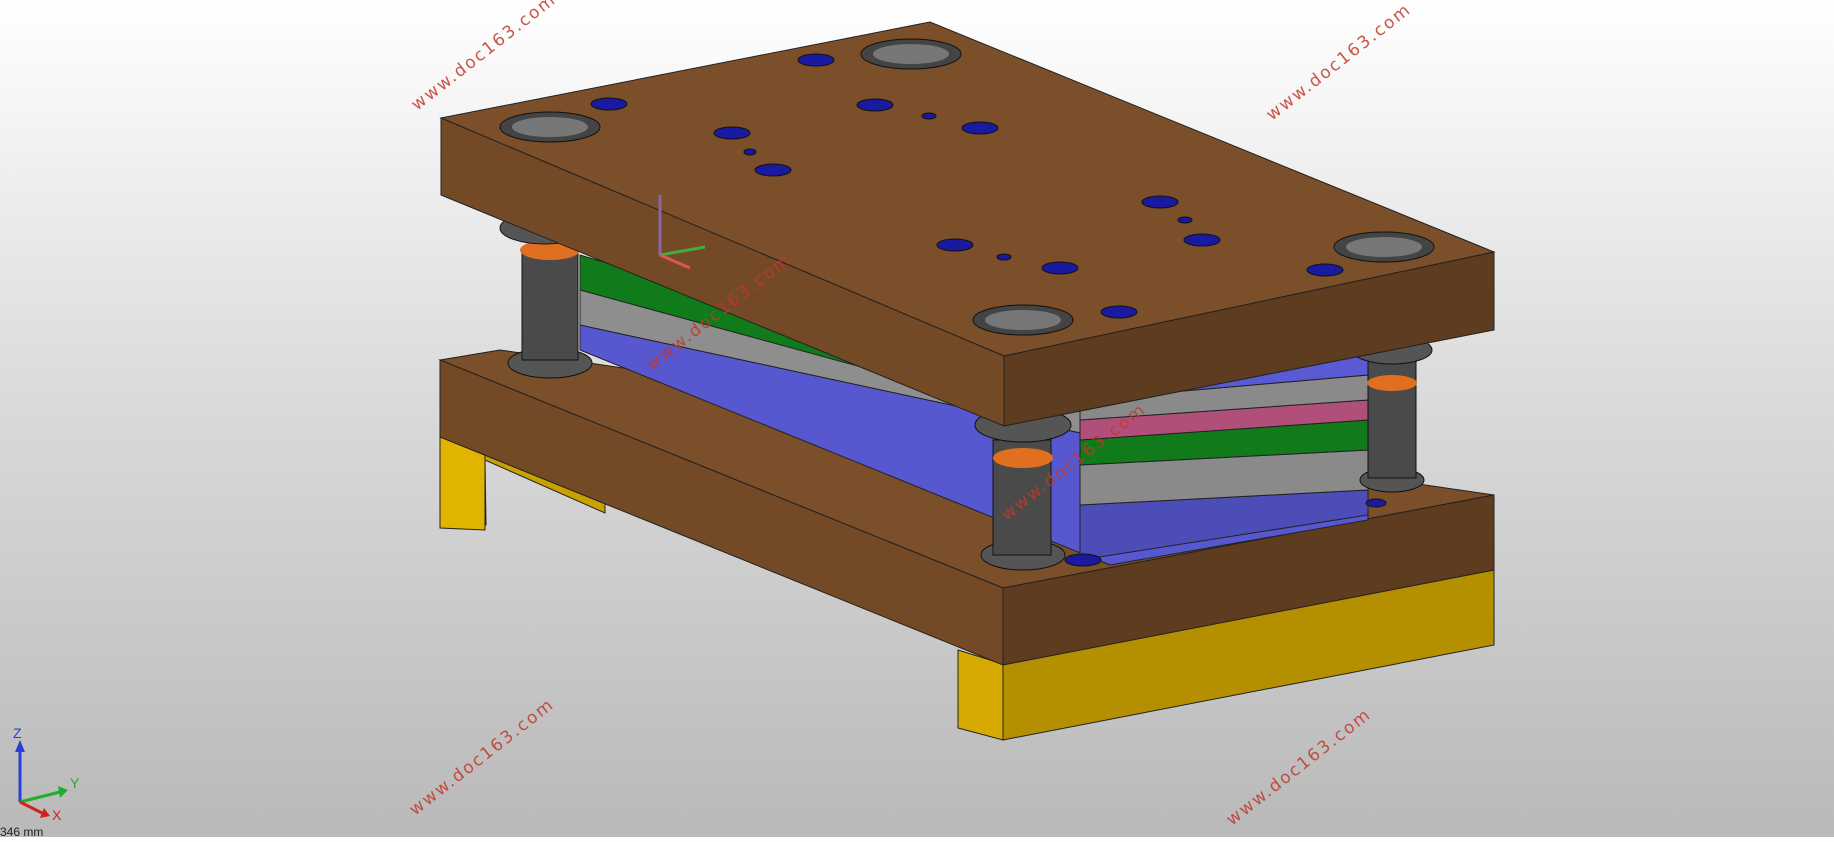 The image size is (1834, 842). I want to click on y-axis-label: Y, so click(75, 783).